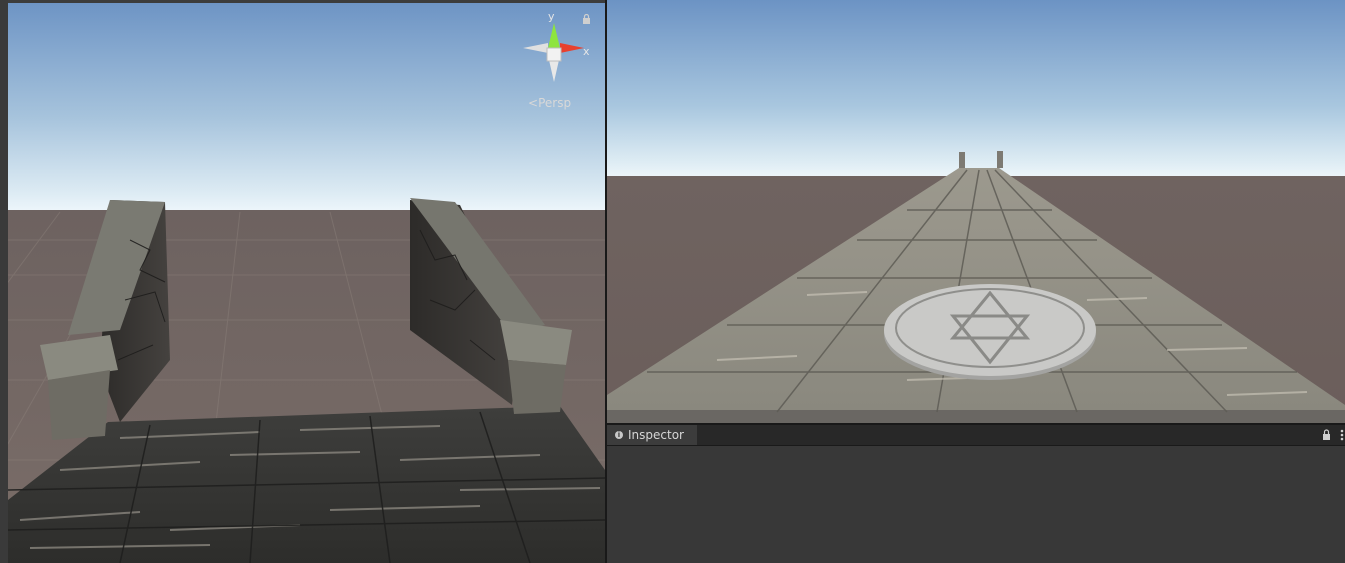 The image size is (1345, 563). Describe the element at coordinates (535, 48) in the screenshot. I see `gizmo-neg-x-axis` at that location.